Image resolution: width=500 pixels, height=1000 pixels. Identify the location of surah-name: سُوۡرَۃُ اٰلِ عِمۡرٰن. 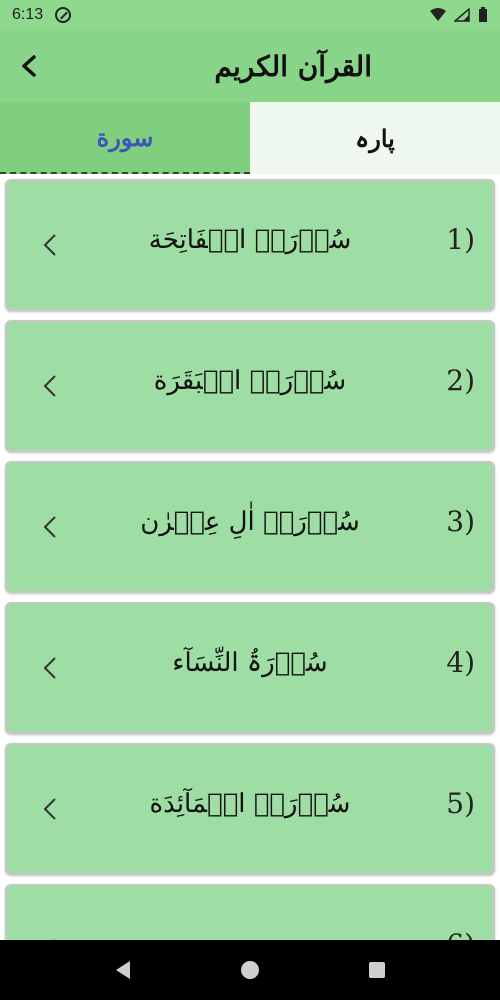
(250, 522).